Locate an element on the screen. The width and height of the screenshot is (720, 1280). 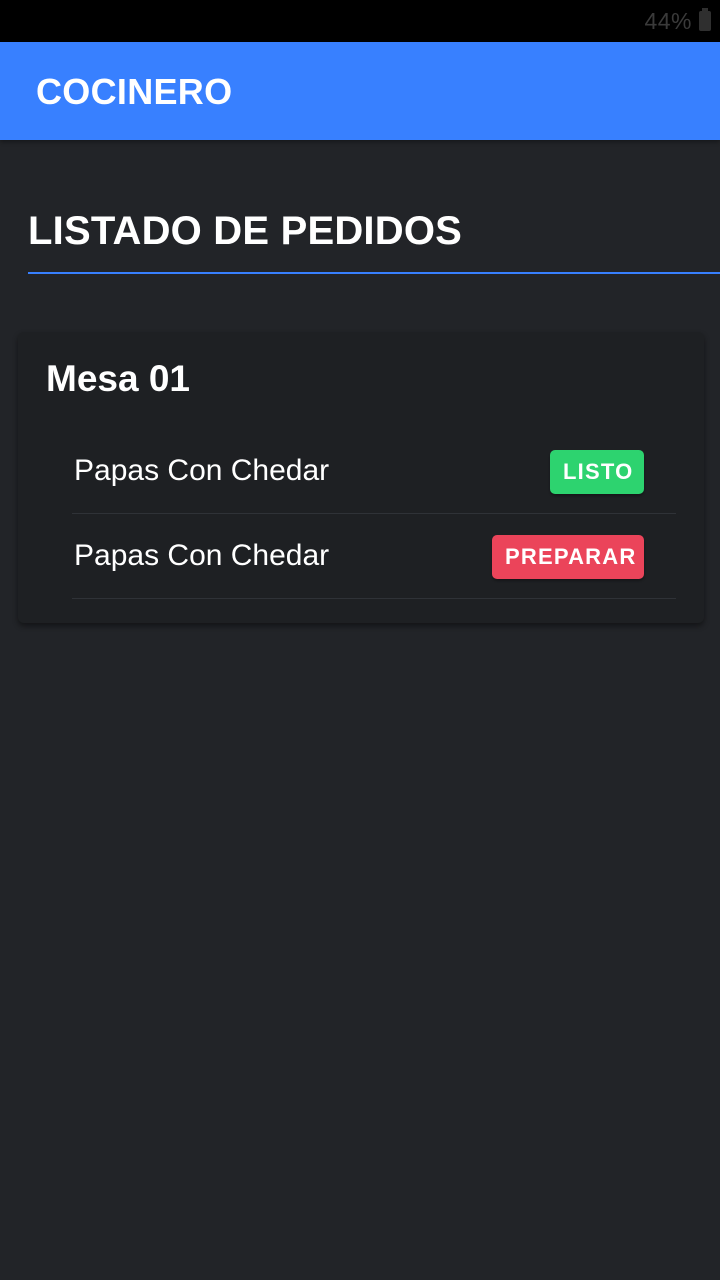
status-bar: 44% is located at coordinates (360, 21).